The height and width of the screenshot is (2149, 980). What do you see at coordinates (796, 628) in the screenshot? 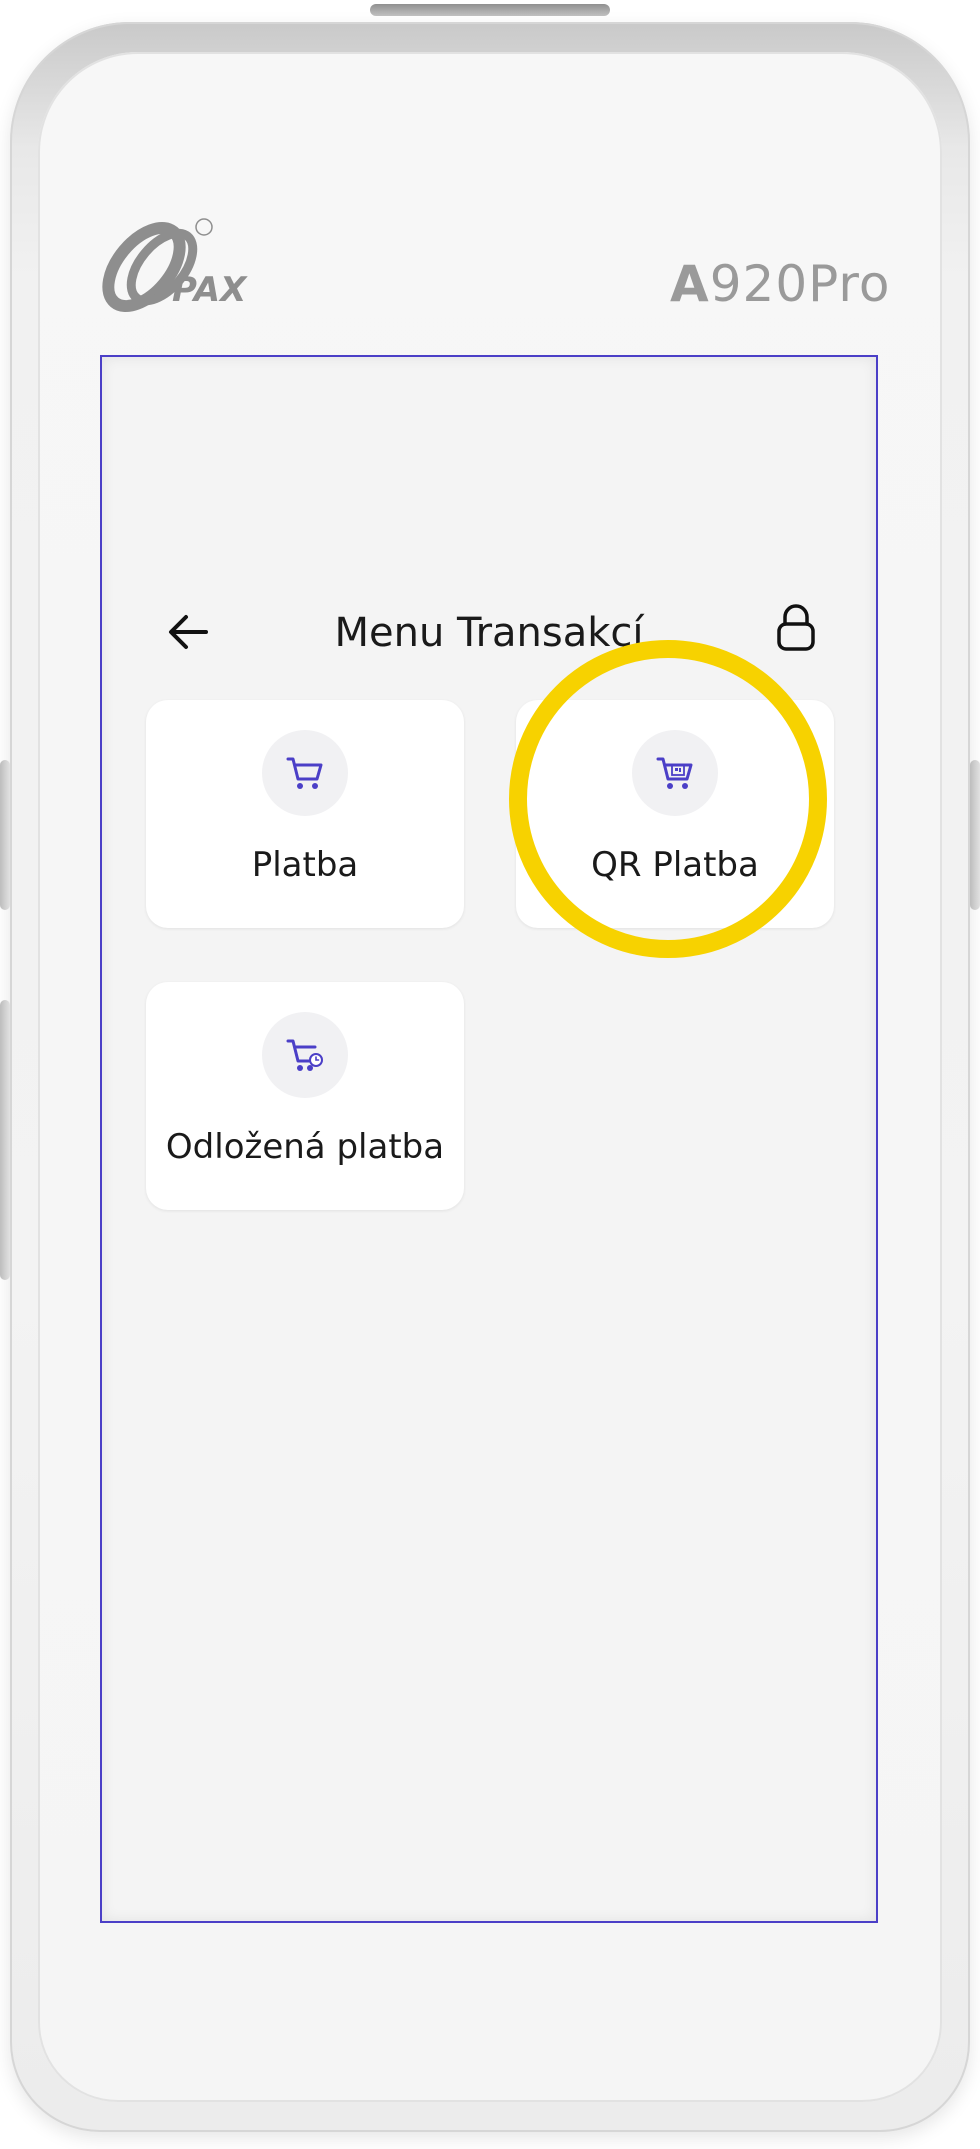
I see `lock-icon` at bounding box center [796, 628].